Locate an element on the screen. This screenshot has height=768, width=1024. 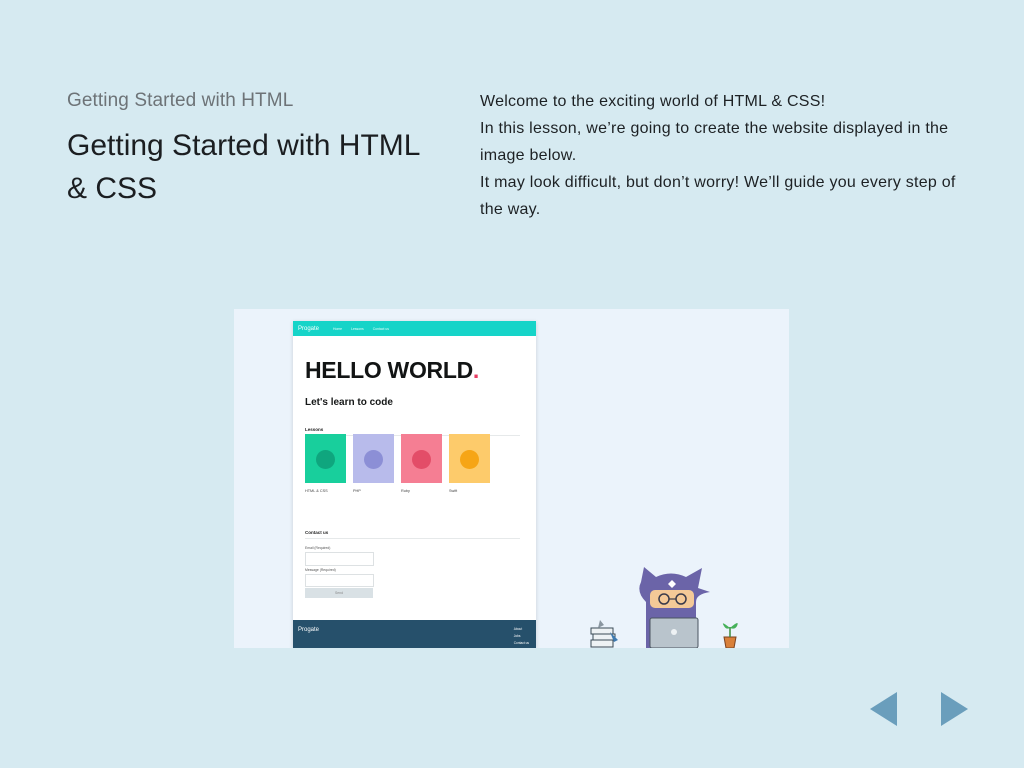
books-icon is located at coordinates (604, 634).